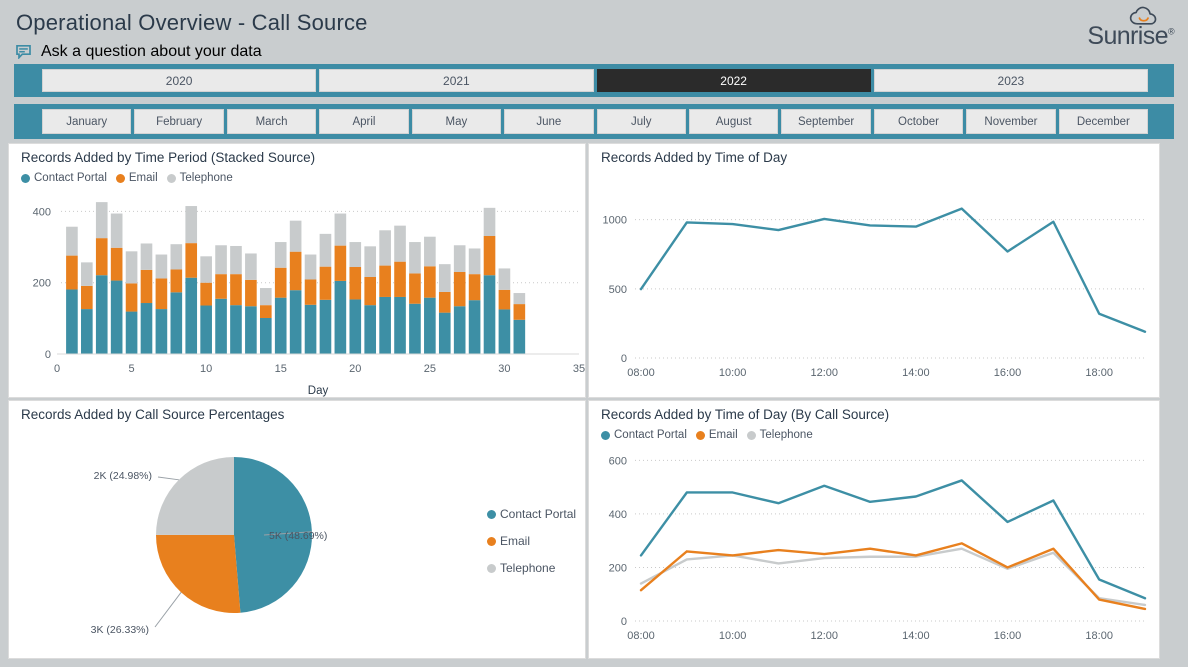  Describe the element at coordinates (195, 496) in the screenshot. I see `pie-slice` at that location.